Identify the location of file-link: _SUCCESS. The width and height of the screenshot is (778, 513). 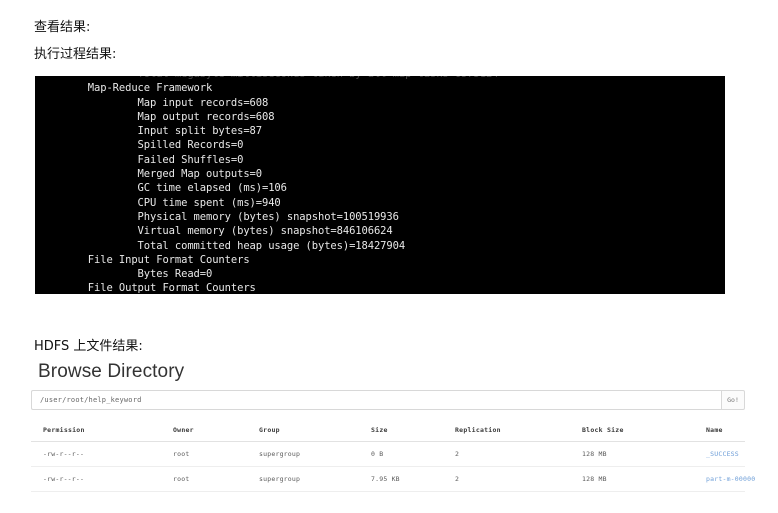
(722, 454).